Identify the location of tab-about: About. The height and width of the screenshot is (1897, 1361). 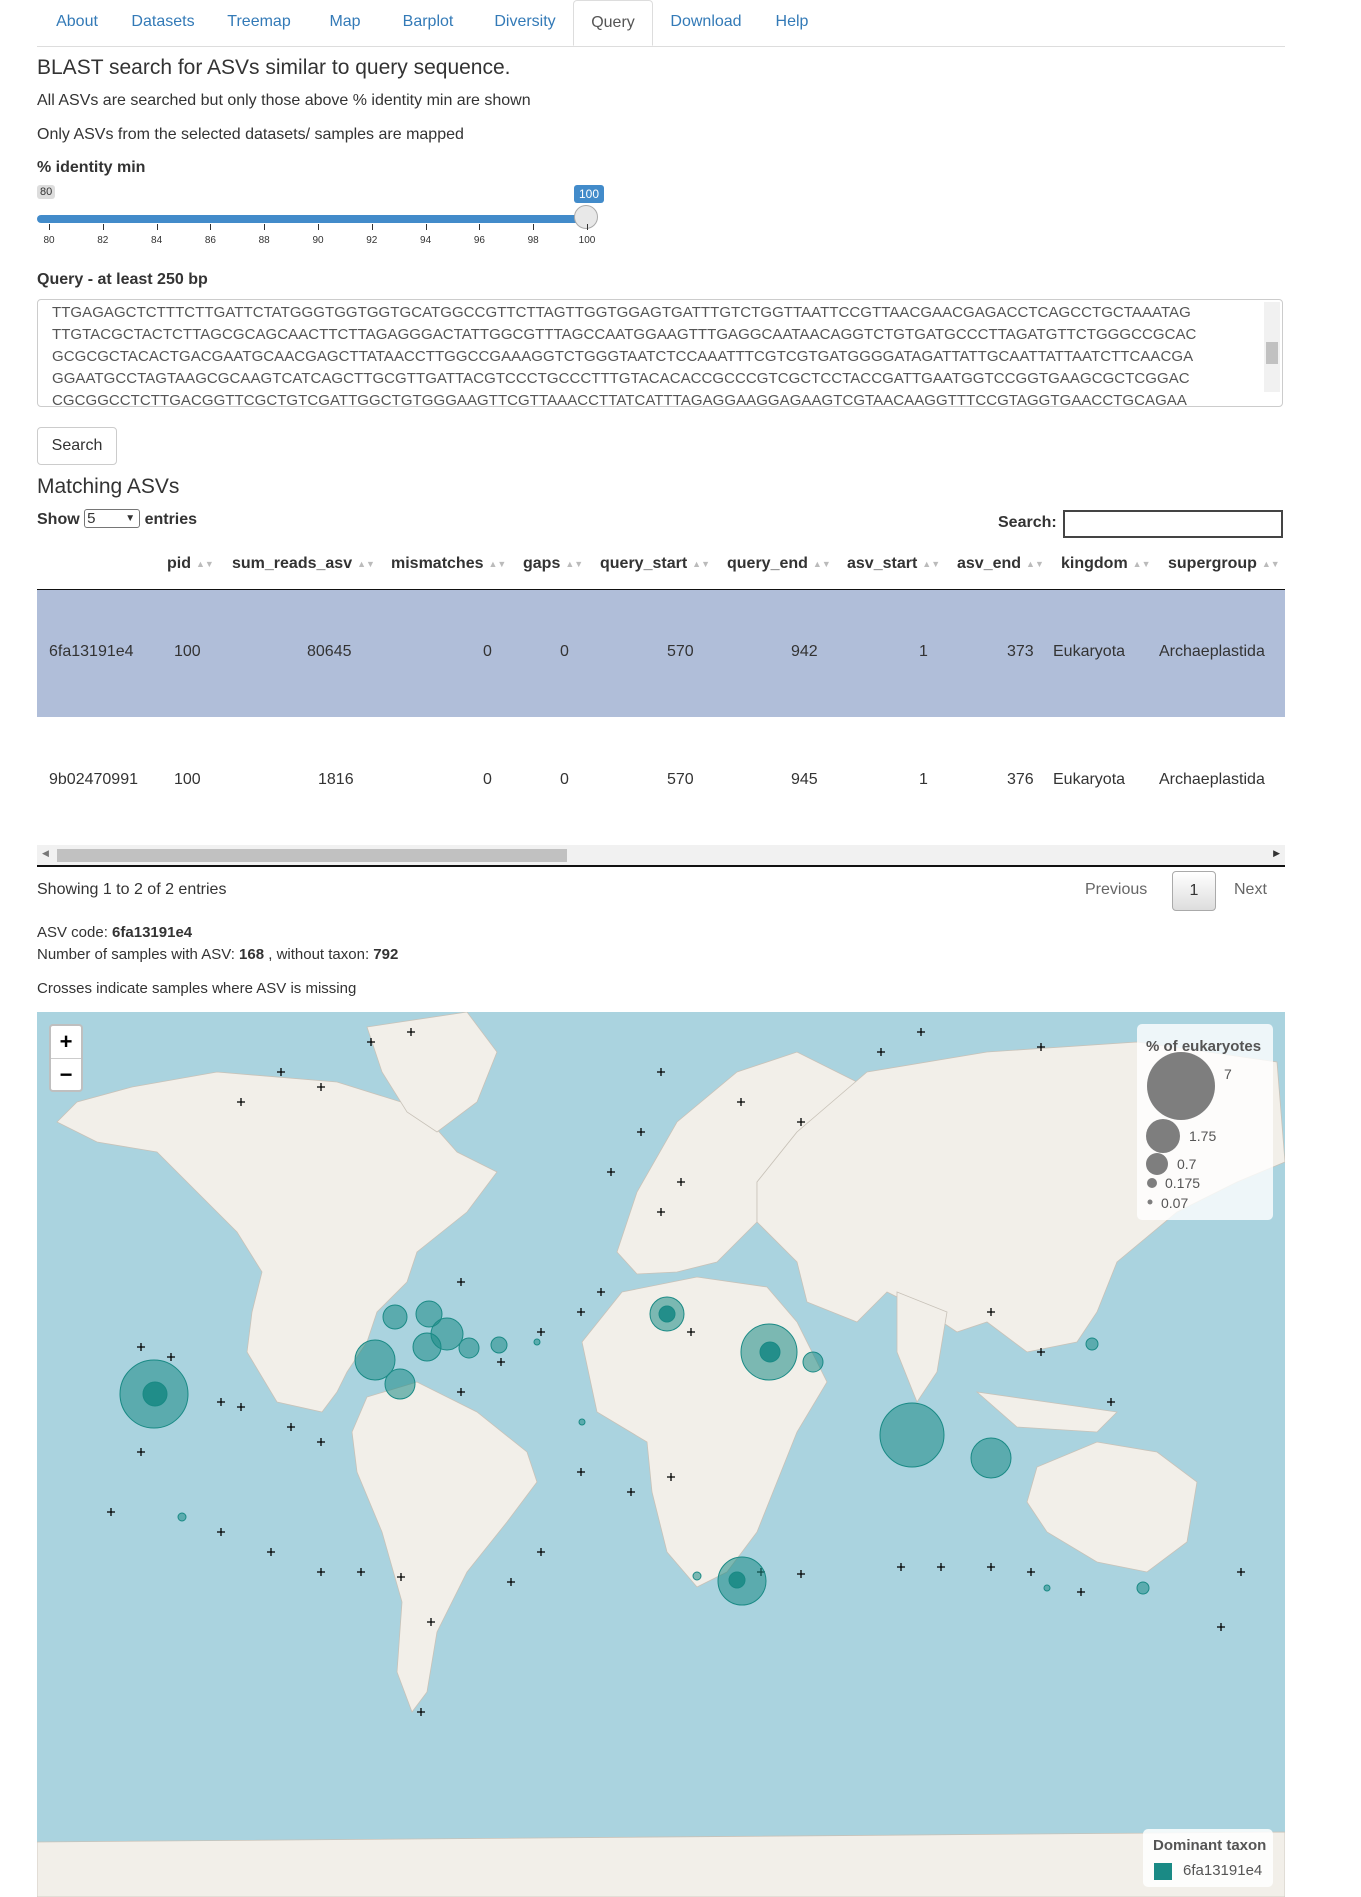
(77, 23).